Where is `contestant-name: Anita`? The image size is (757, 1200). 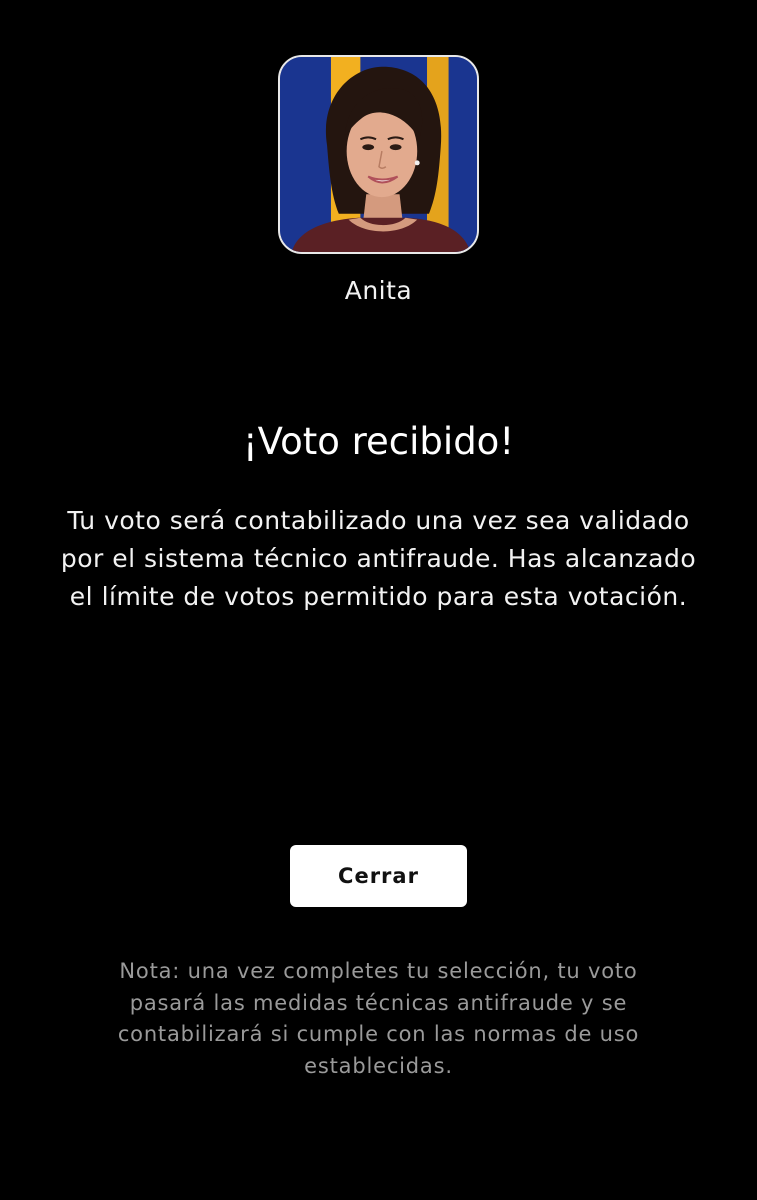 contestant-name: Anita is located at coordinates (378, 290).